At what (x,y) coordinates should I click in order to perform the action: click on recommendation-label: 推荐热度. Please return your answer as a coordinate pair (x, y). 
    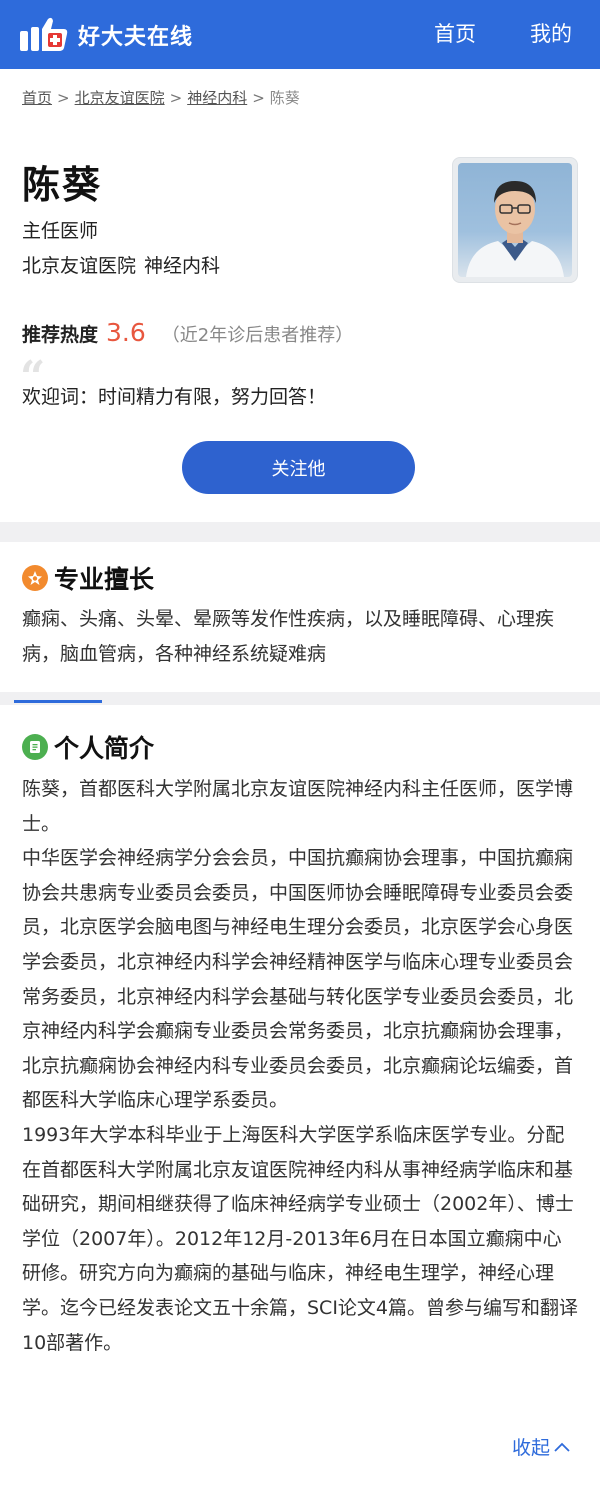
    Looking at the image, I should click on (60, 335).